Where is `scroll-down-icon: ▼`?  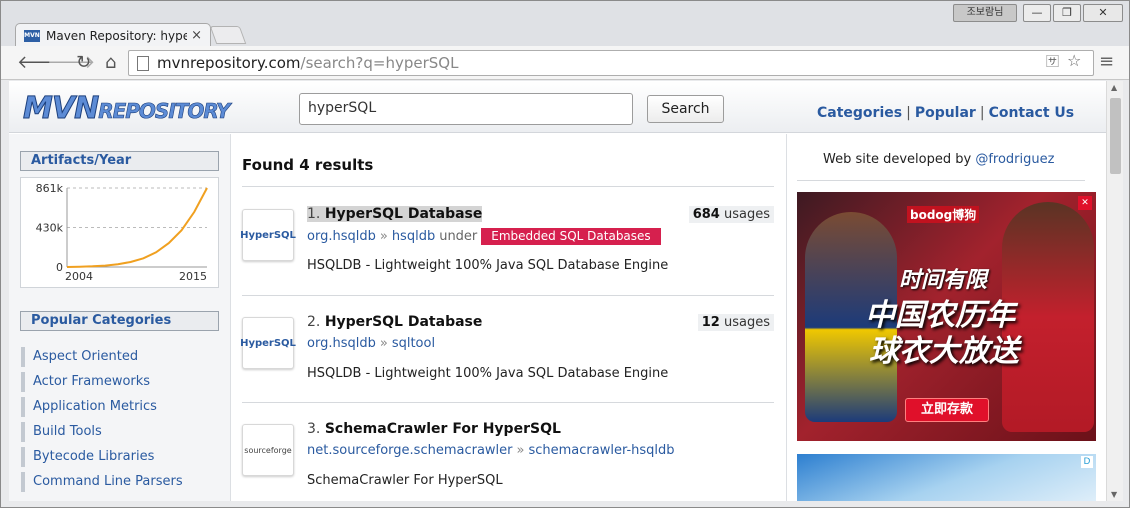
scroll-down-icon: ▼ is located at coordinates (1114, 494).